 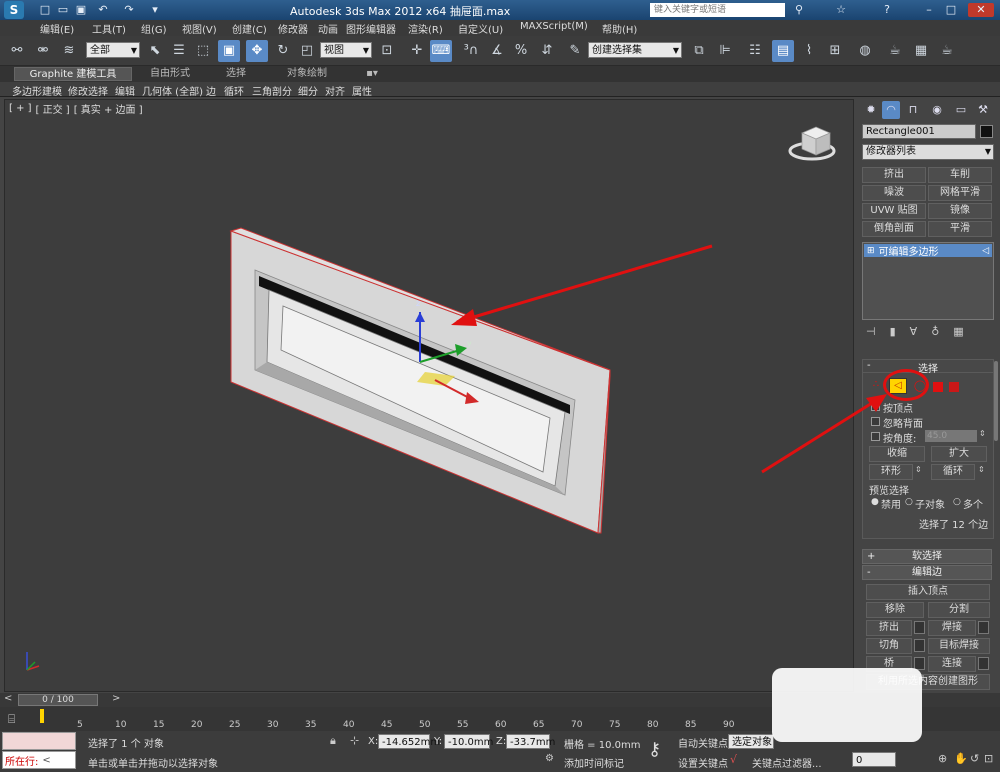 I want to click on z-label: Z:, so click(x=501, y=741).